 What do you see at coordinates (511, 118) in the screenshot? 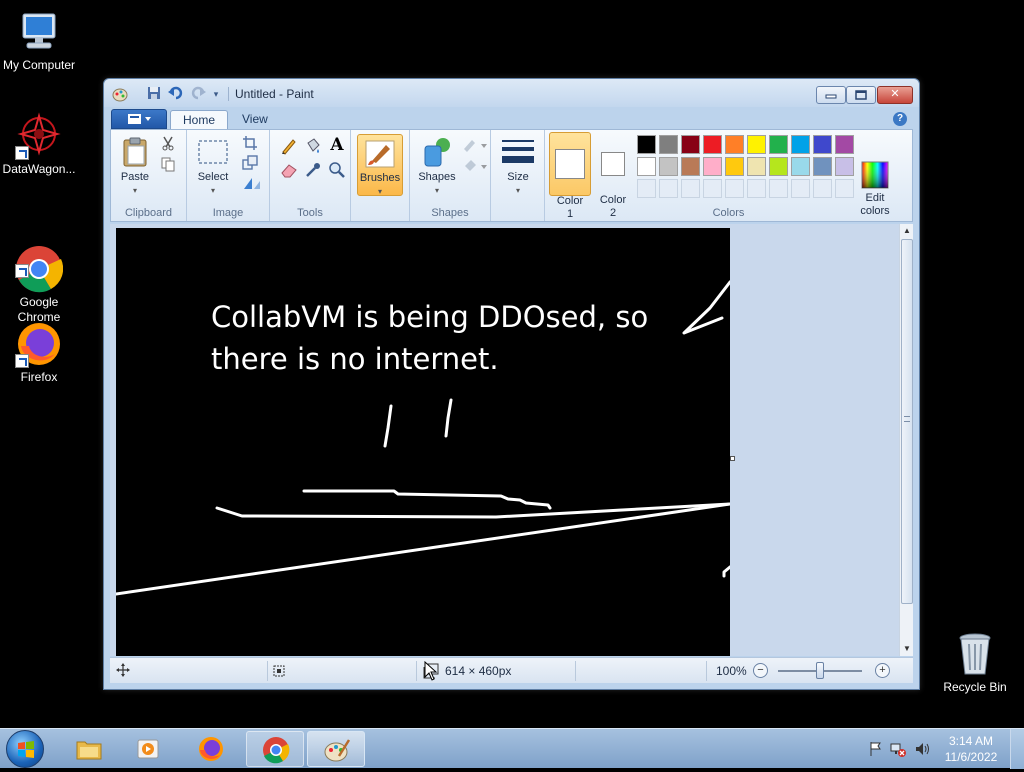
I see `ribbon-tab-bar: Home View ?` at bounding box center [511, 118].